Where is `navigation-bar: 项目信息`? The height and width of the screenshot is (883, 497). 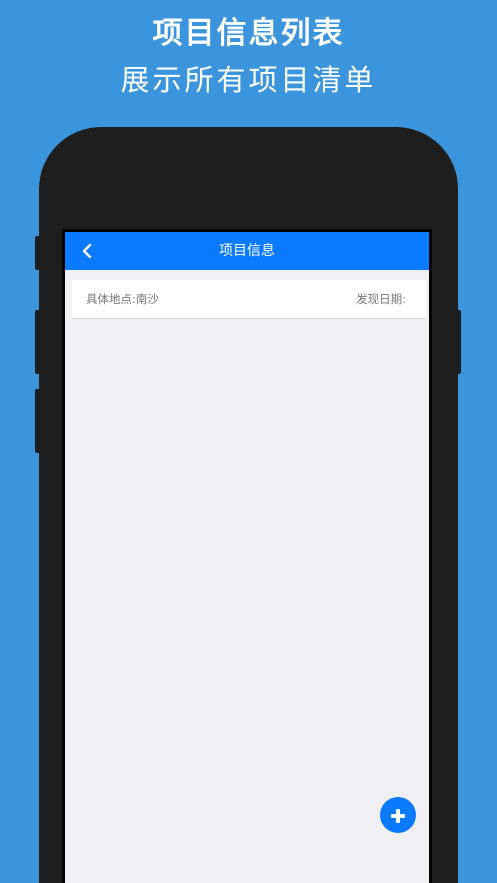
navigation-bar: 项目信息 is located at coordinates (247, 251).